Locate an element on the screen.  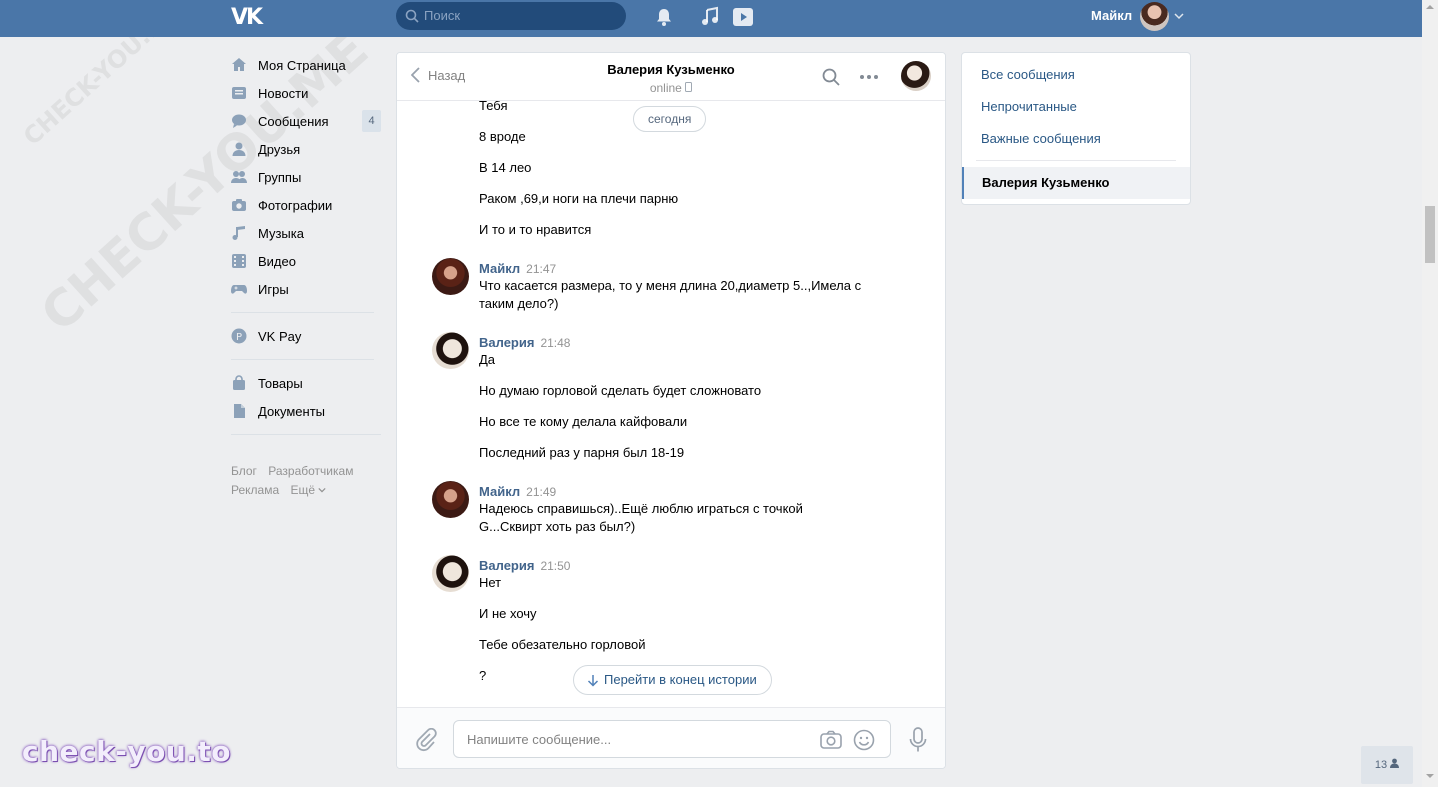
message-text: Тебя is located at coordinates (493, 107).